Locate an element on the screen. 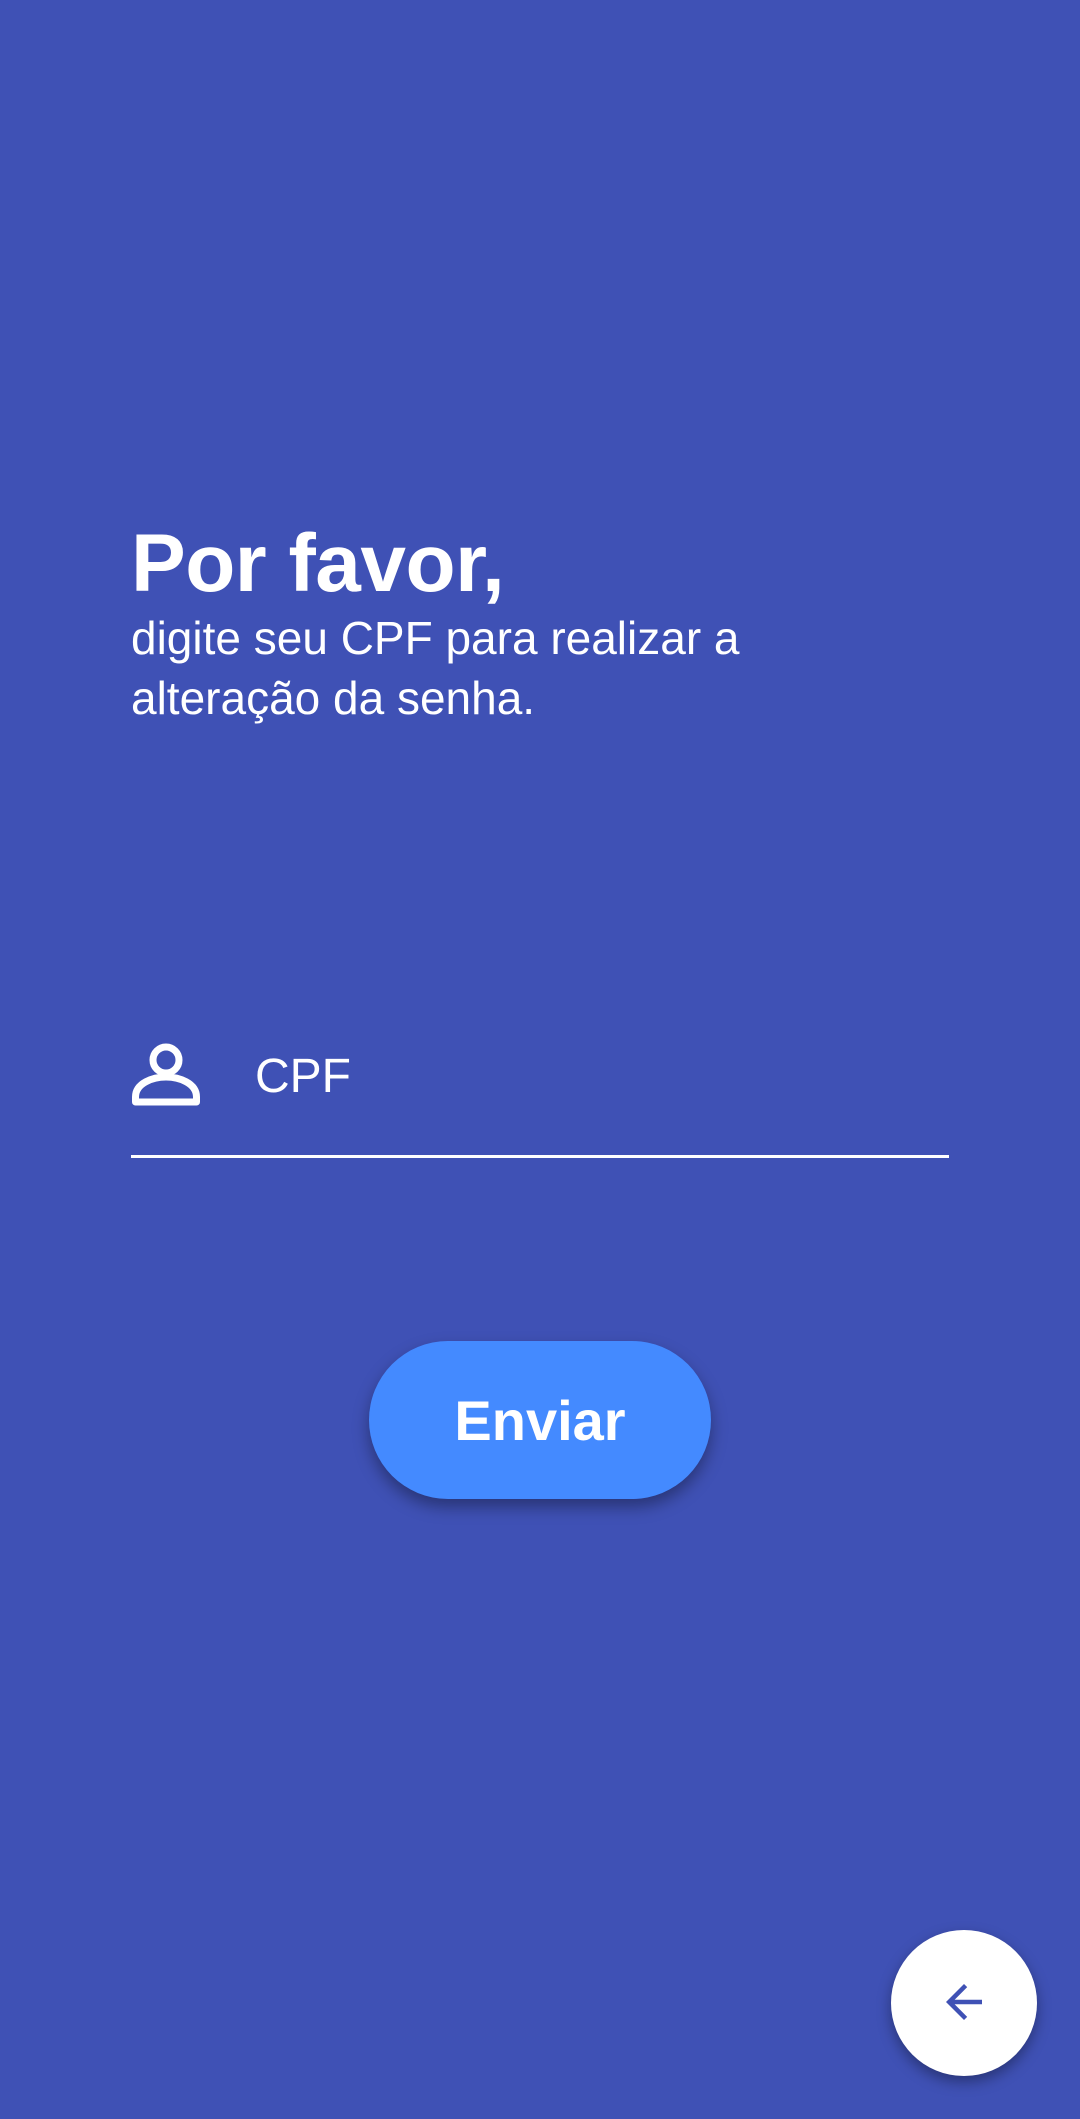 The height and width of the screenshot is (2119, 1080). send-button: Enviar is located at coordinates (540, 1420).